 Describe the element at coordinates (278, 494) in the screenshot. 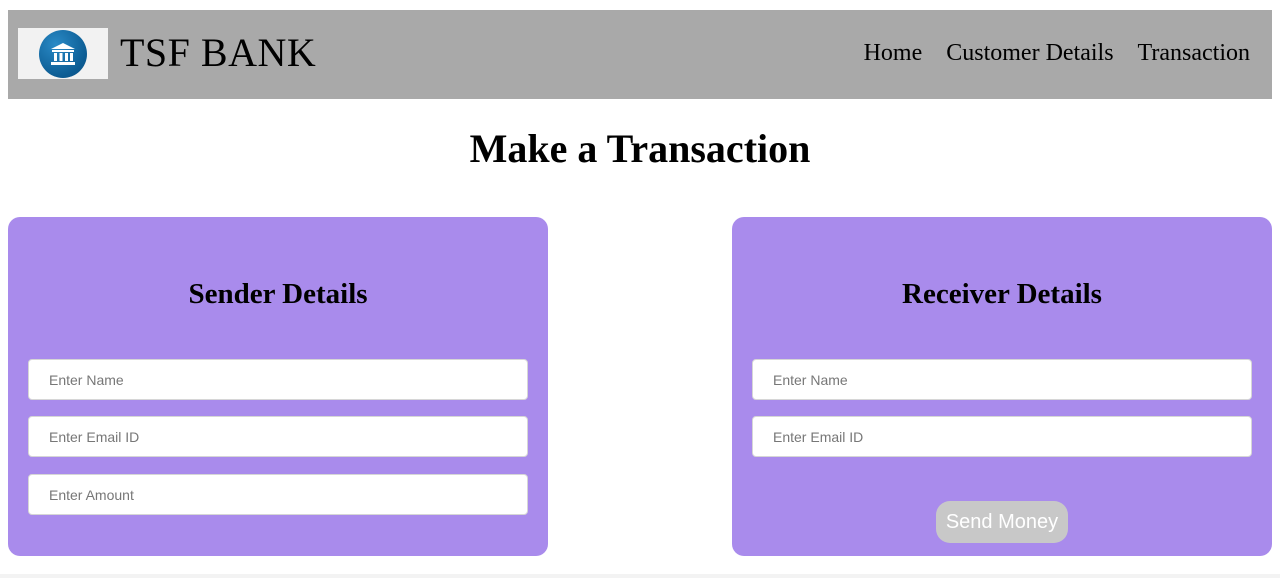

I see `sender-amount-input` at that location.